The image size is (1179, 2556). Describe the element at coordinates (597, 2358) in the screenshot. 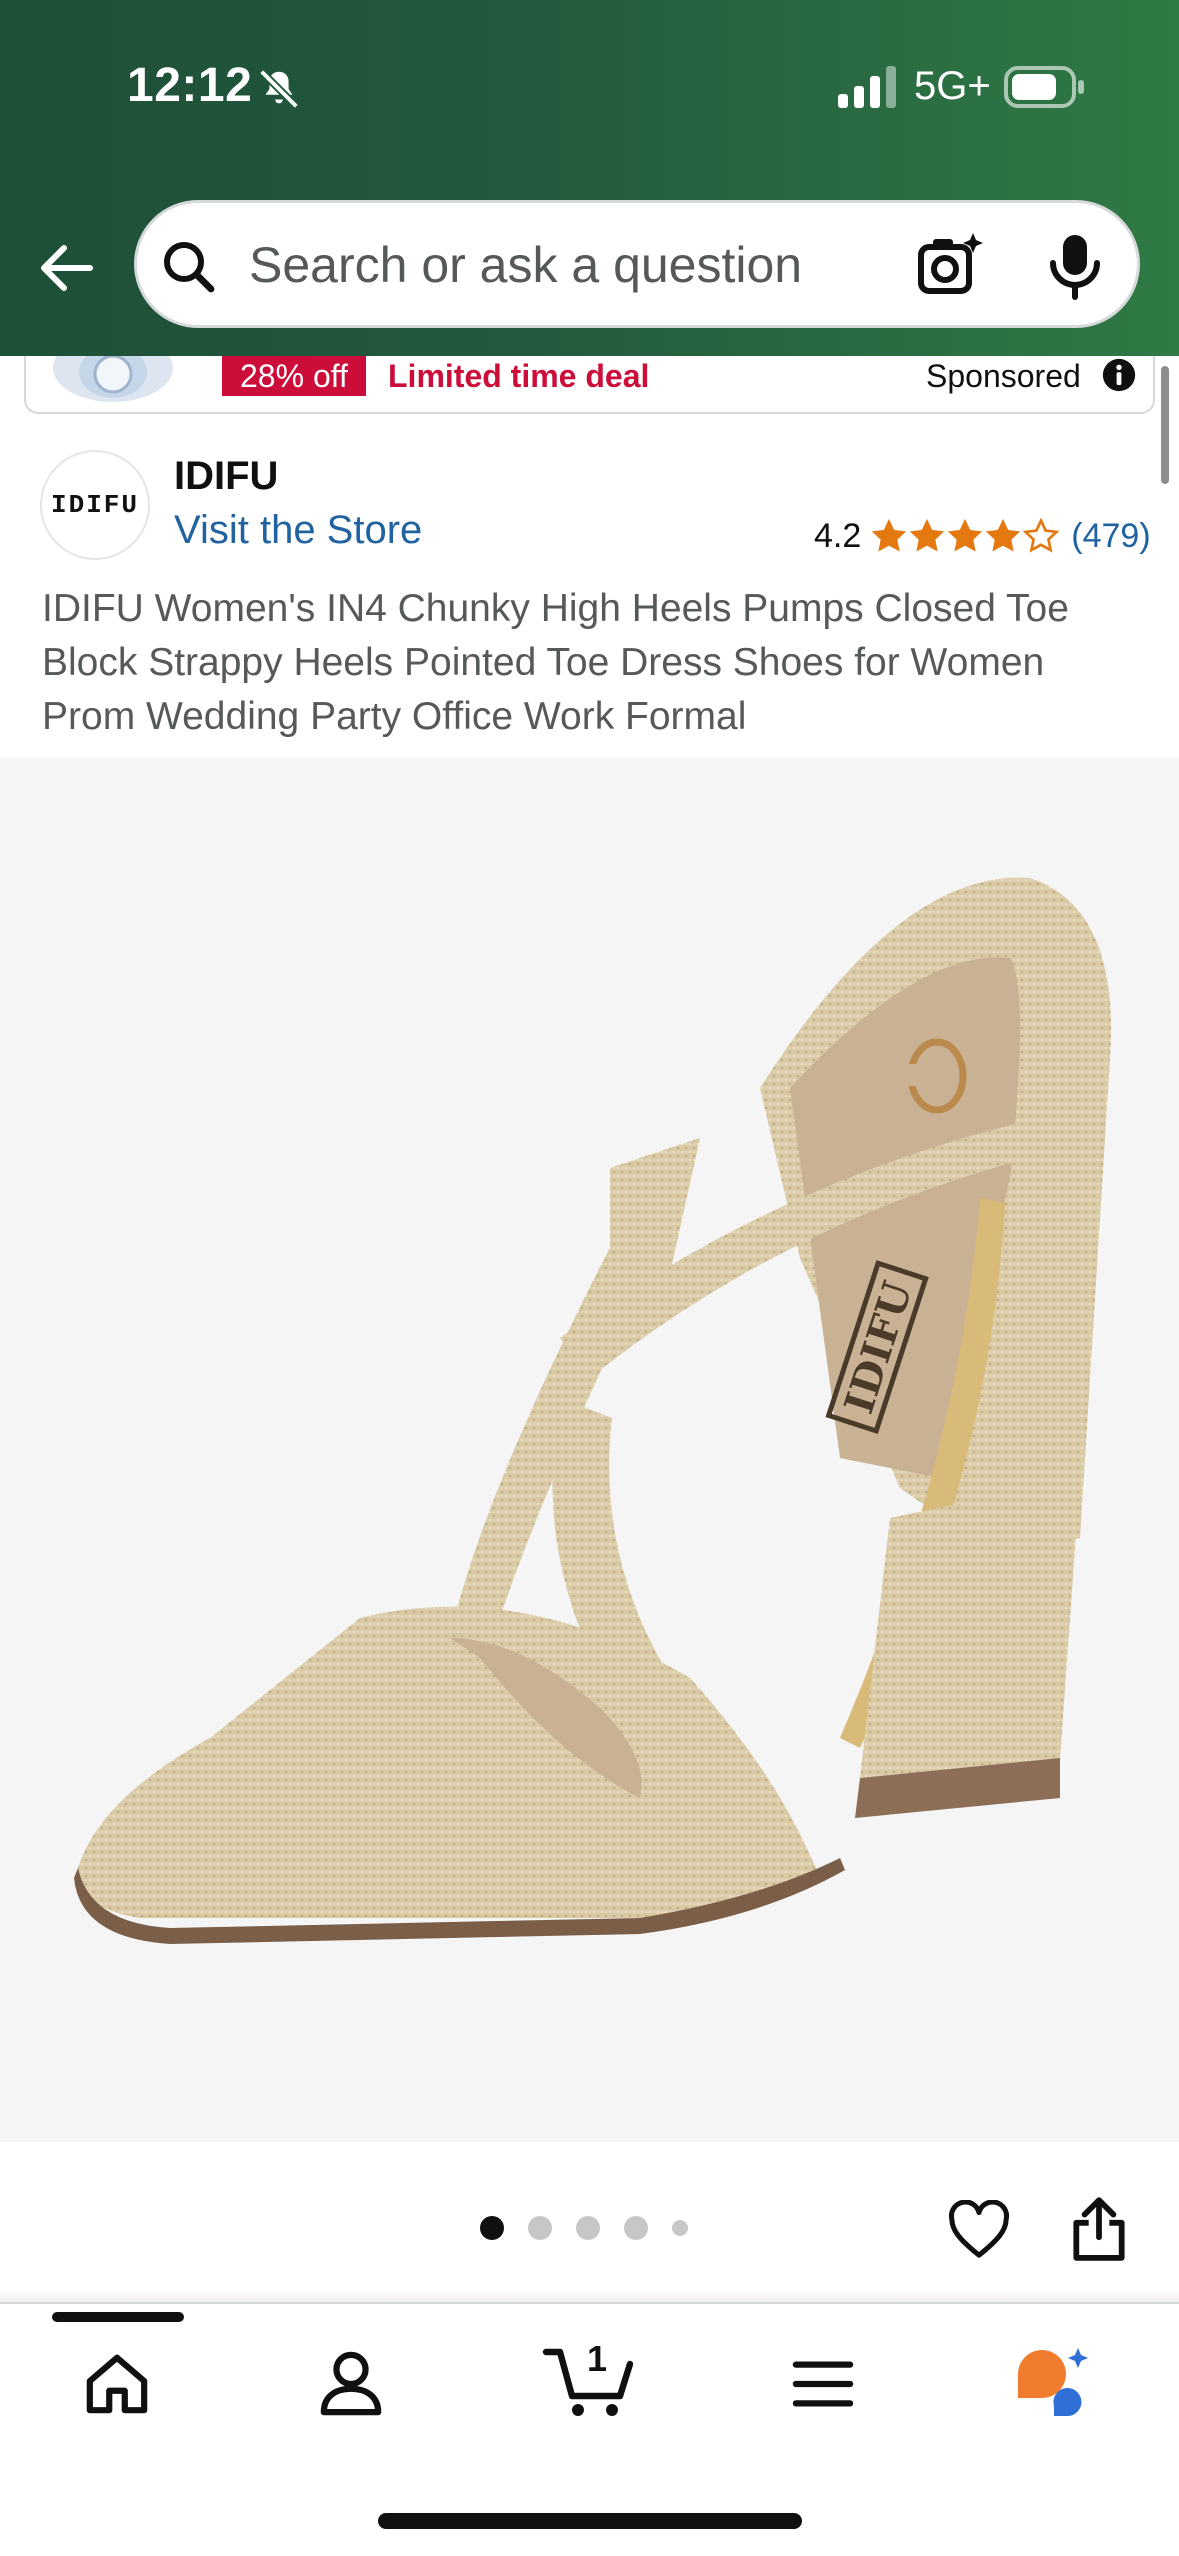

I see `cart-count: 1` at that location.